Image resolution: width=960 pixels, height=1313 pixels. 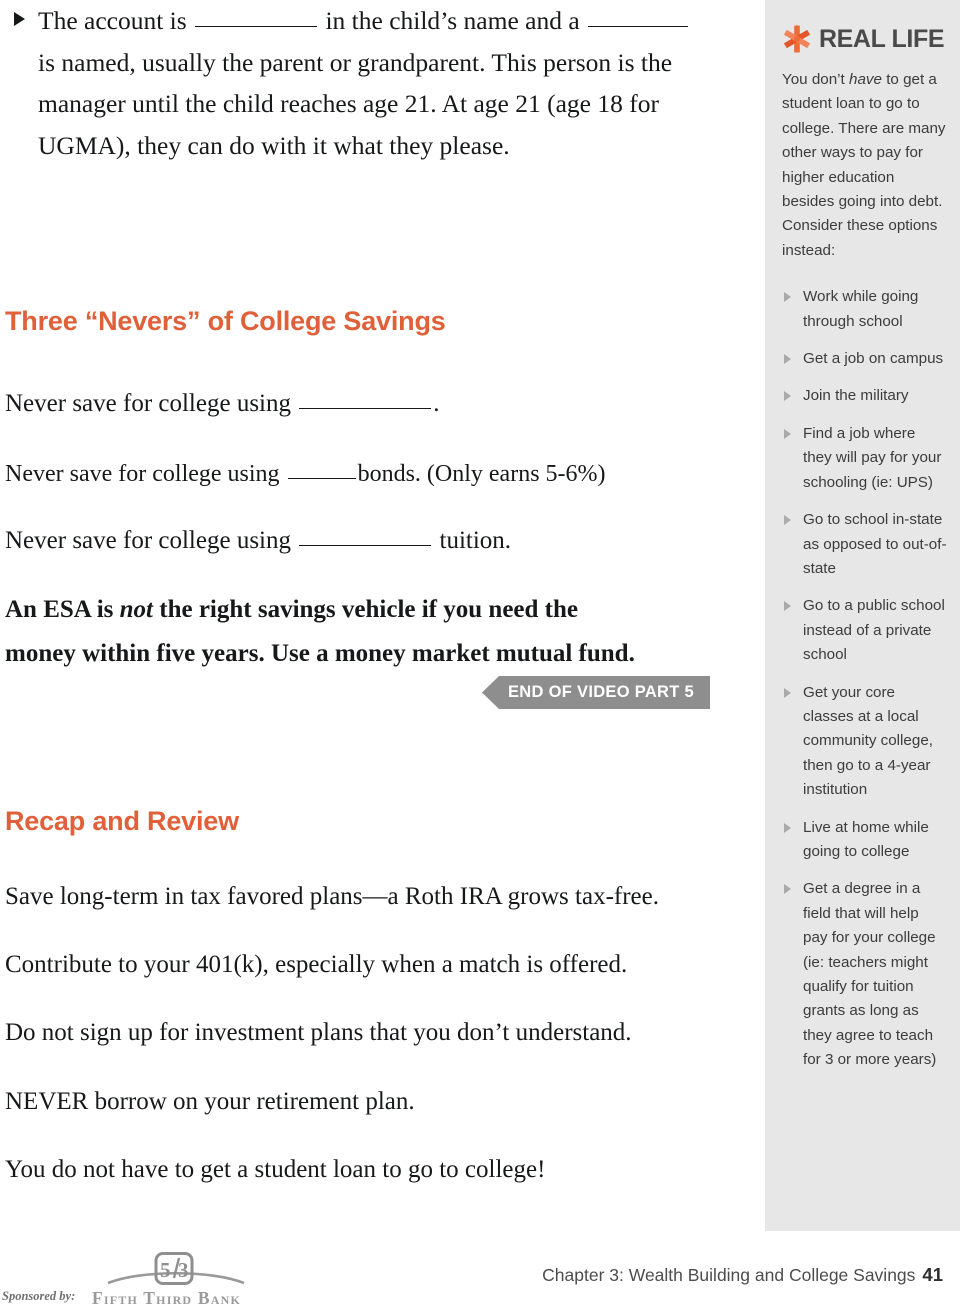 I want to click on list-item: Join the military, so click(x=864, y=396).